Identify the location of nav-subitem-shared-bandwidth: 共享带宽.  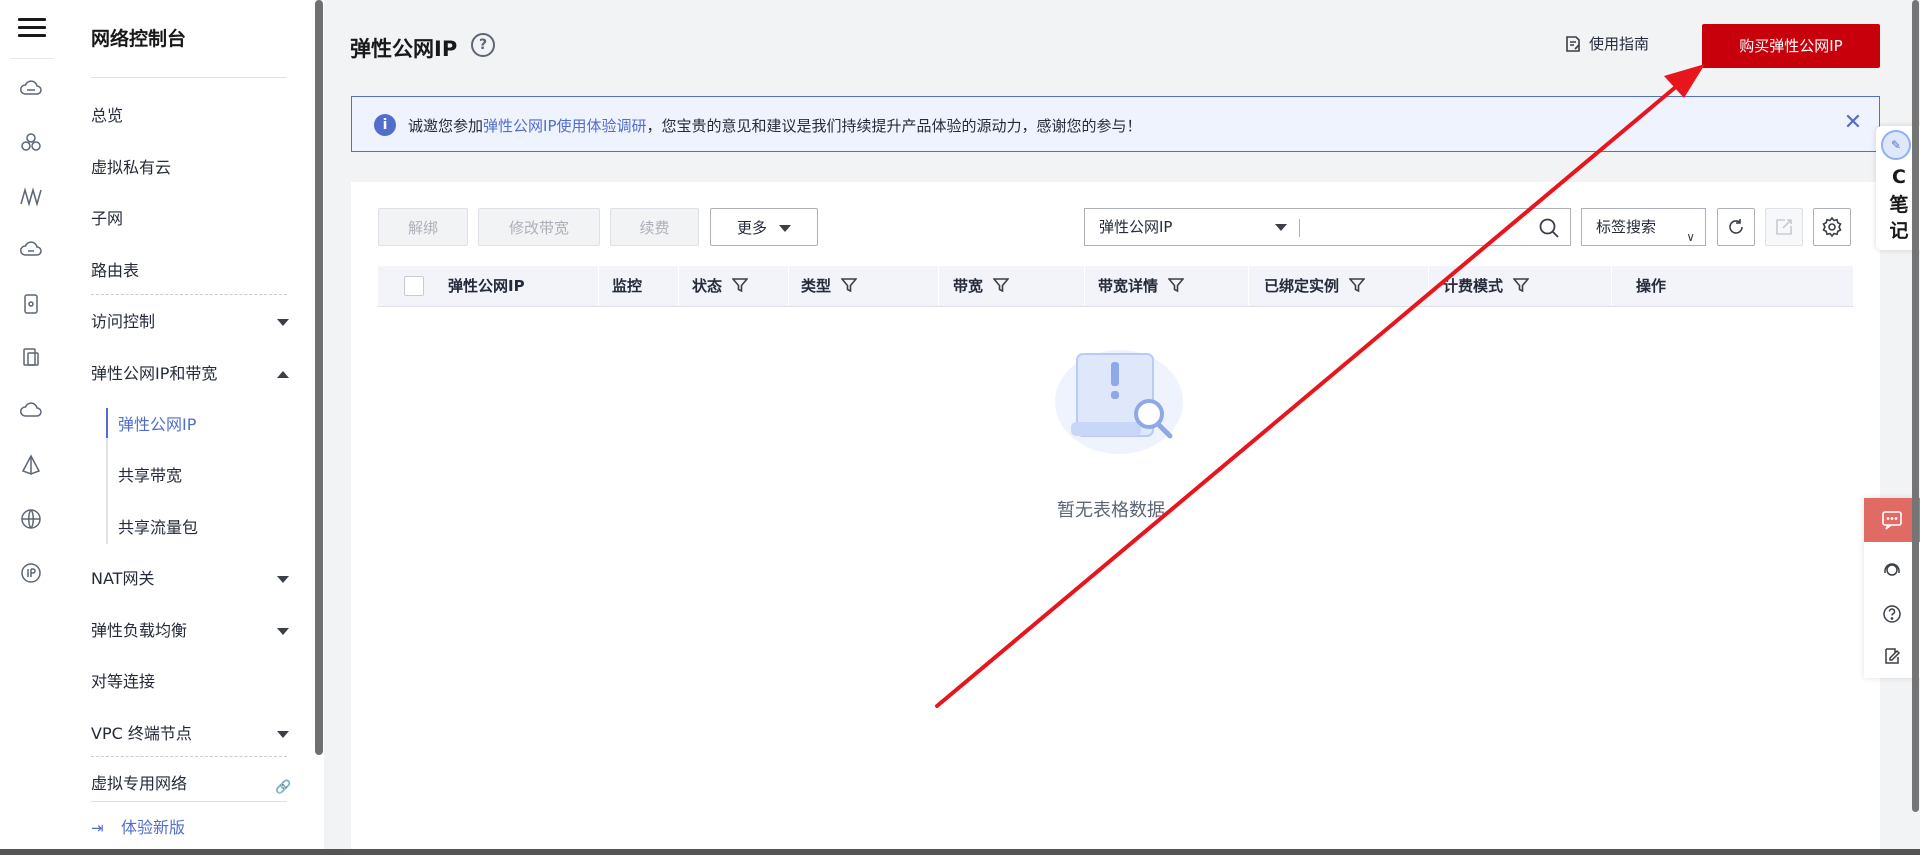
(150, 476).